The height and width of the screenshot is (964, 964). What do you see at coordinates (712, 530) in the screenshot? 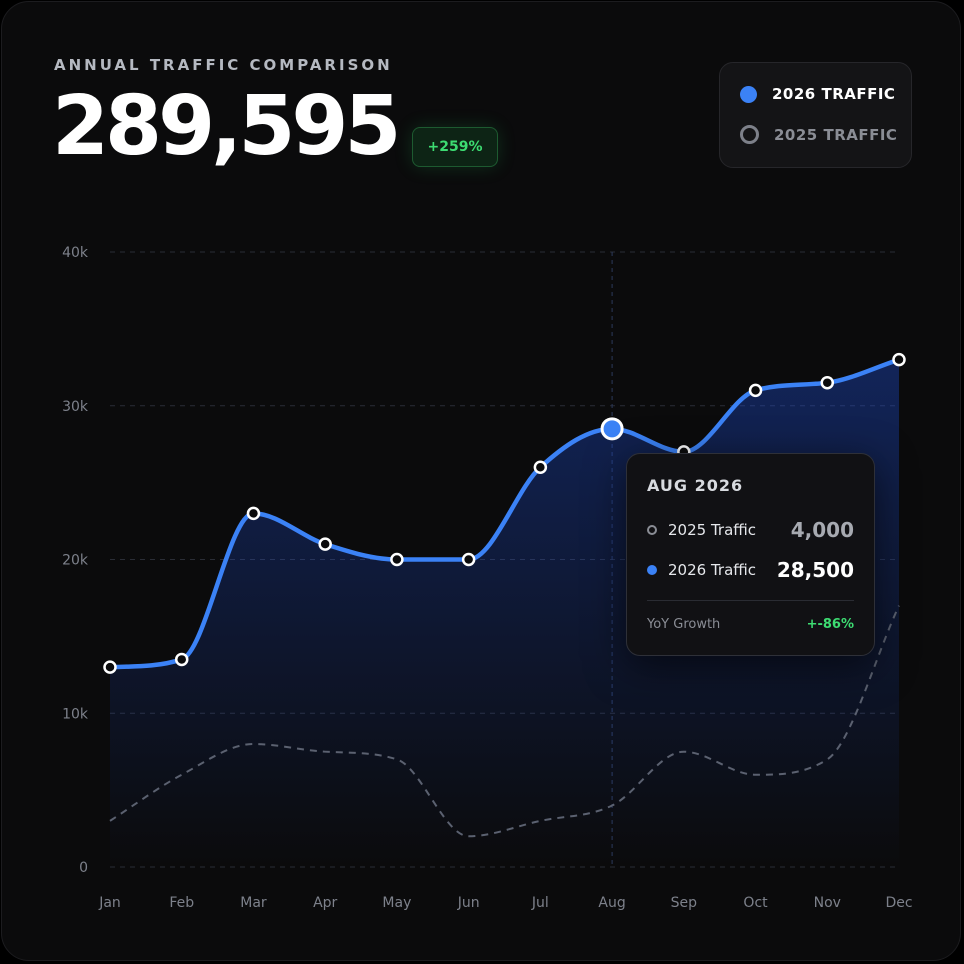
I see `tooltip-label-2025: 2025 Traffic` at bounding box center [712, 530].